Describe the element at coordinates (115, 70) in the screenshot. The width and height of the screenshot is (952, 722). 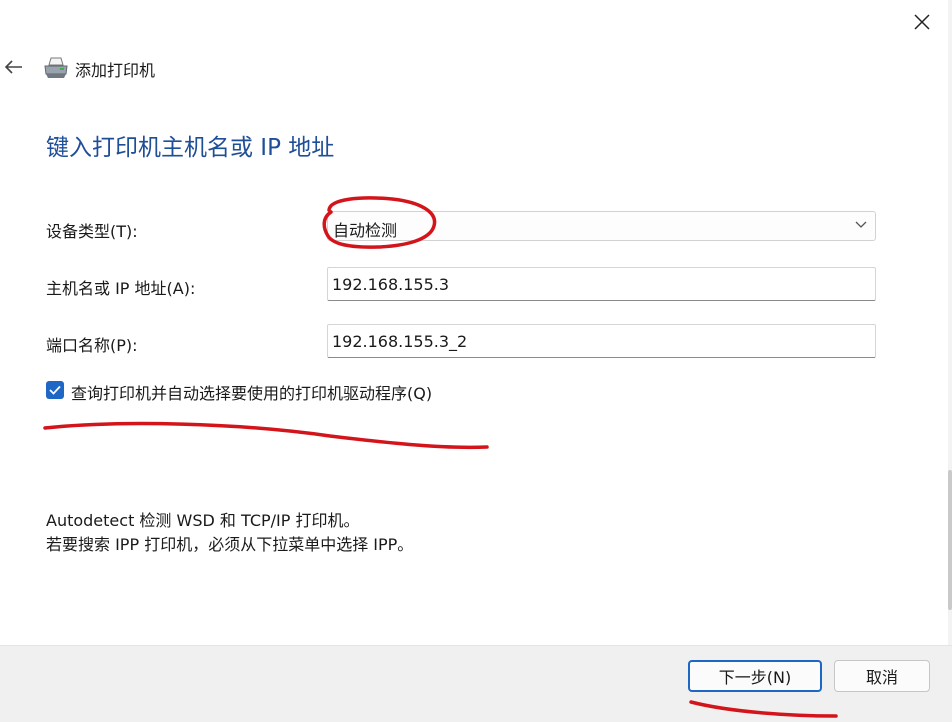
I see `window-title: 添加打印机` at that location.